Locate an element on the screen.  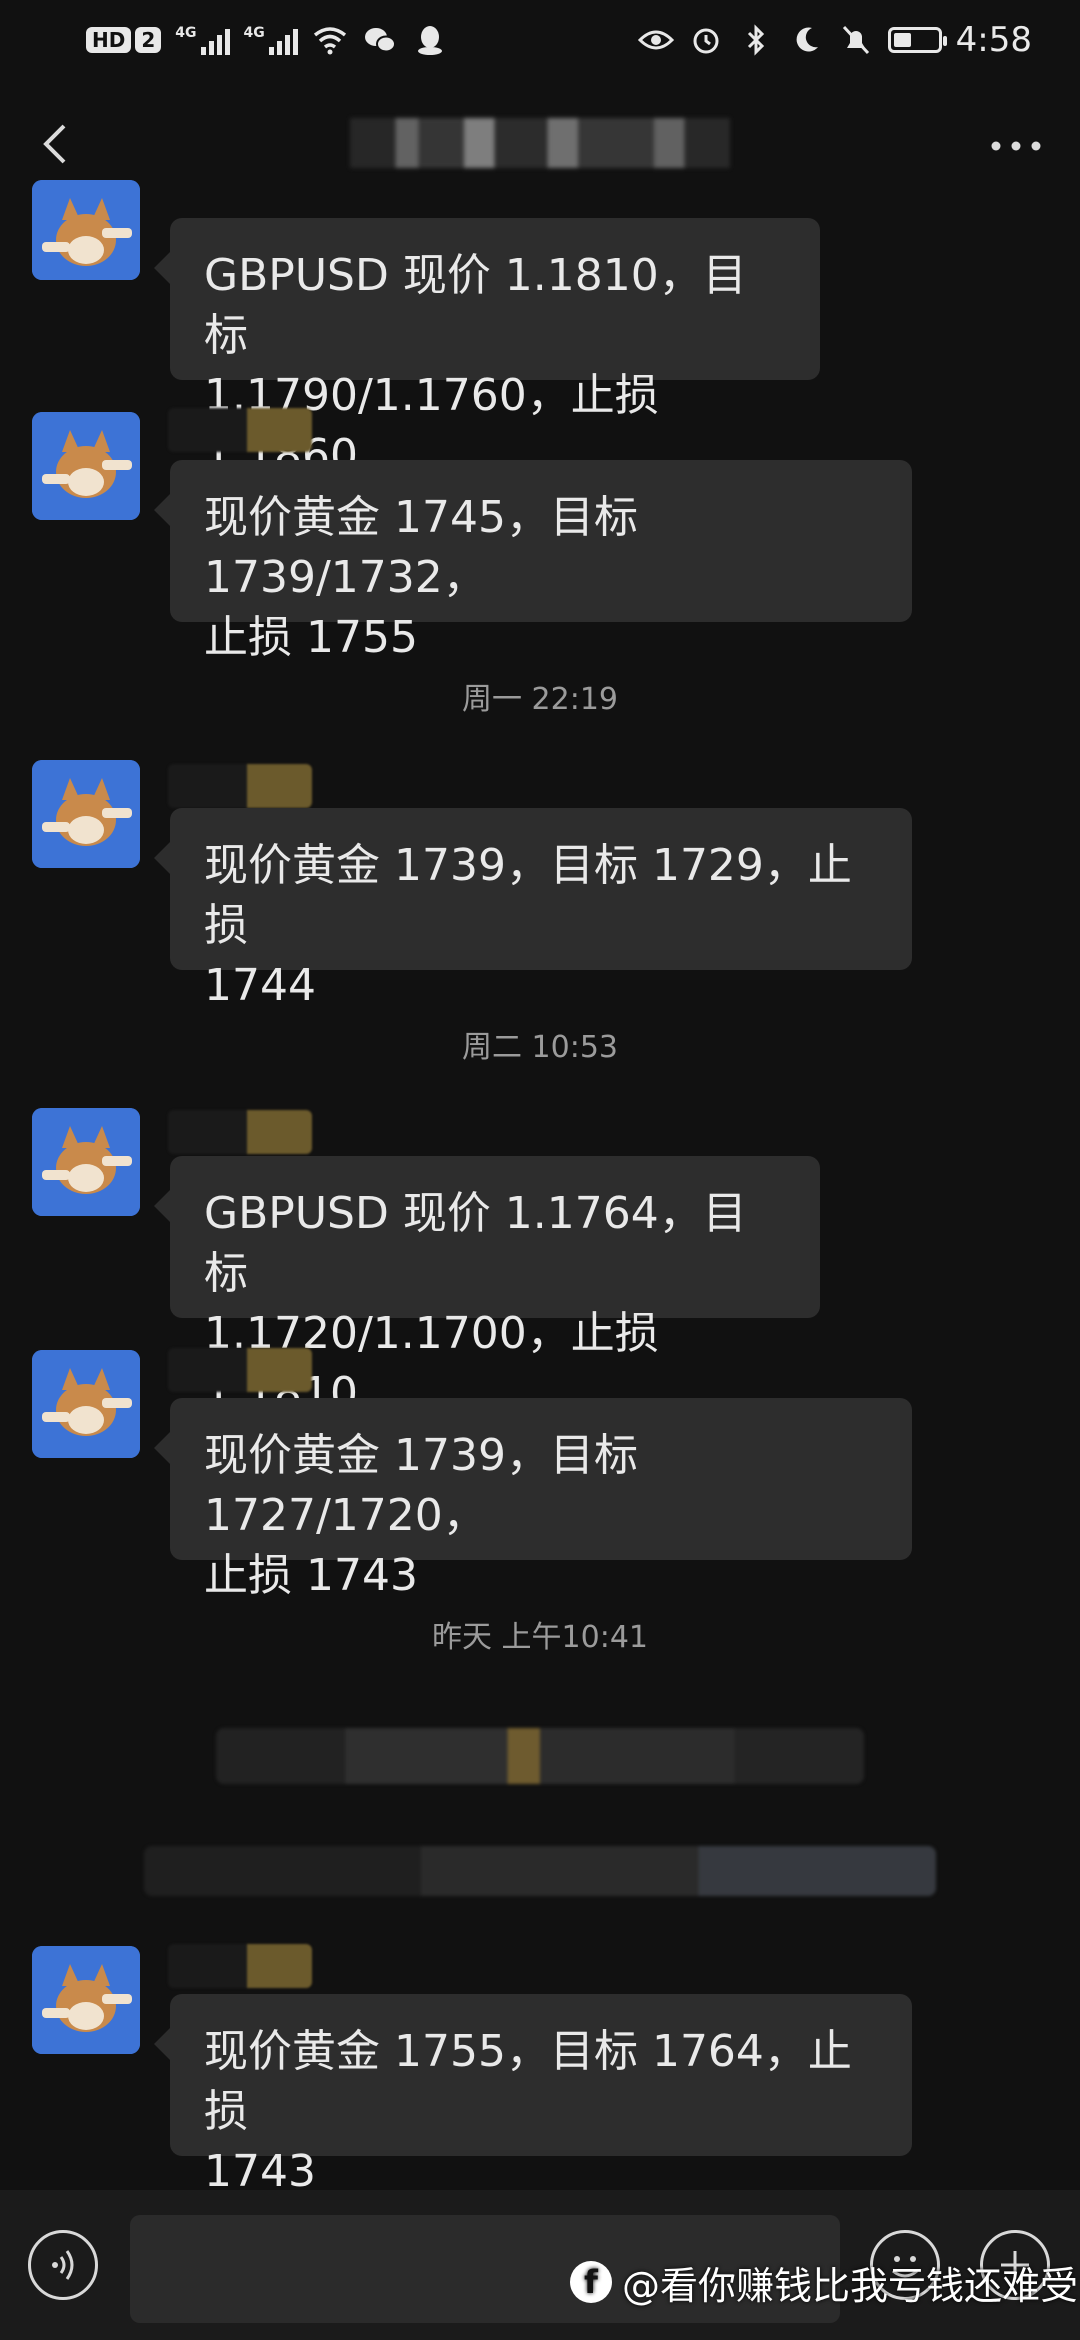
wifi-icon is located at coordinates (330, 40).